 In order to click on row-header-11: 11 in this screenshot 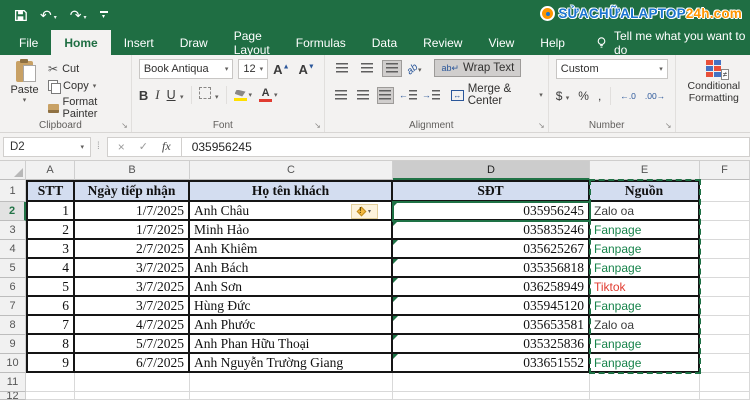, I will do `click(13, 382)`.